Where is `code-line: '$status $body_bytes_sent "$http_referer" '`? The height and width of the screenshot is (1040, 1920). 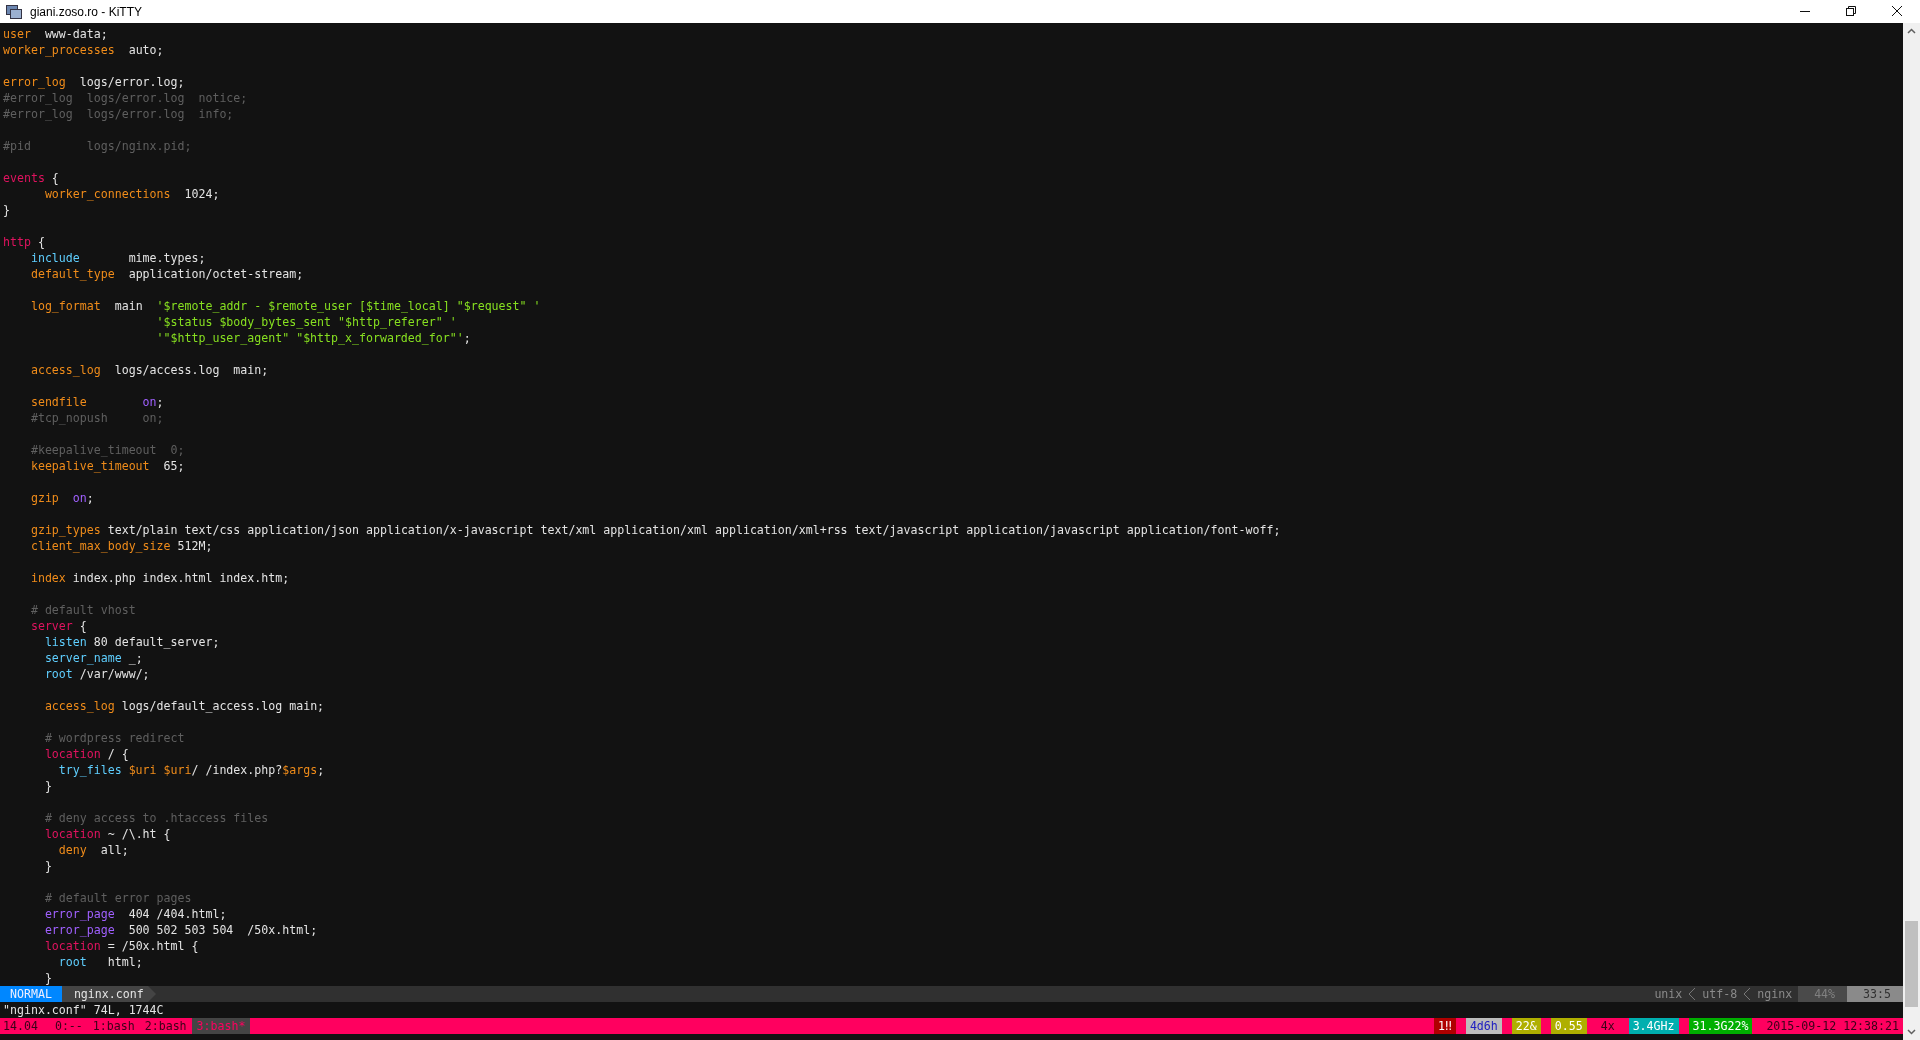 code-line: '$status $body_bytes_sent "$http_referer" ' is located at coordinates (306, 322).